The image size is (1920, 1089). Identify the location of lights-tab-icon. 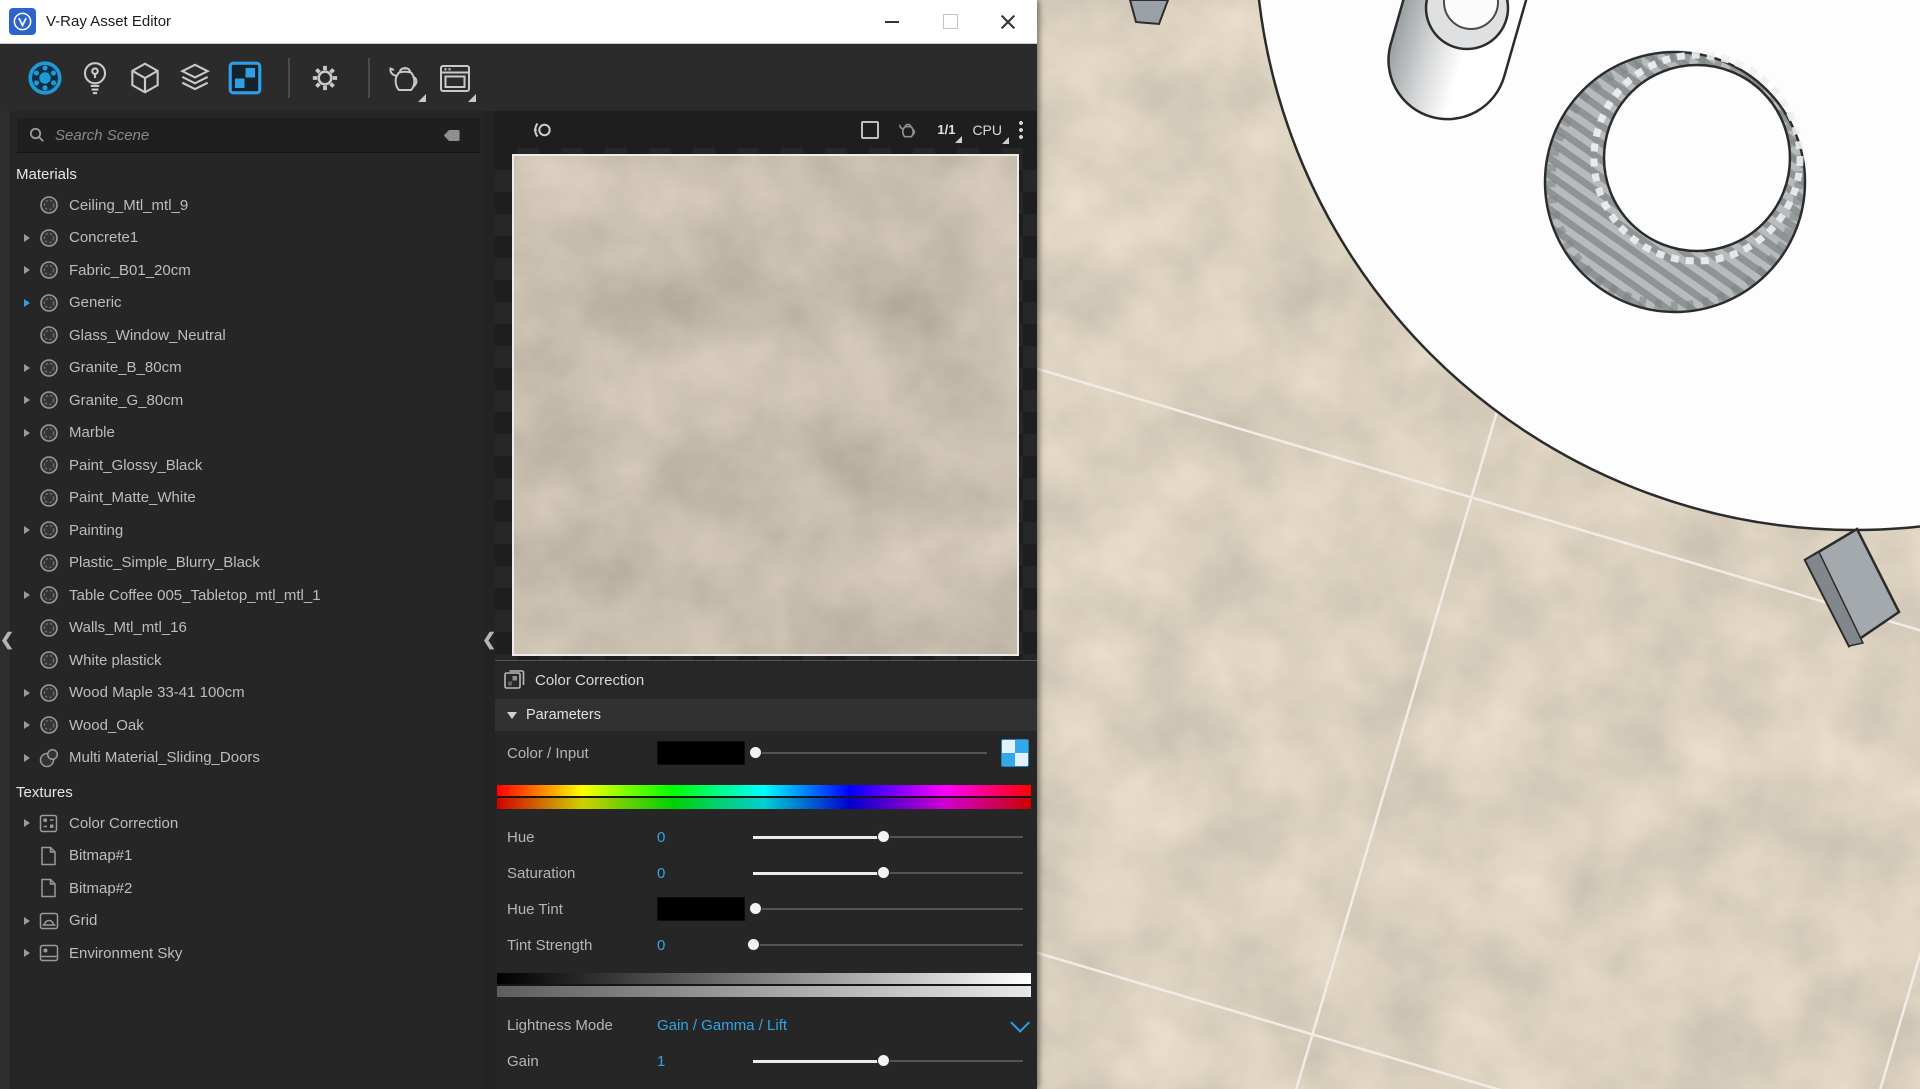
(95, 78).